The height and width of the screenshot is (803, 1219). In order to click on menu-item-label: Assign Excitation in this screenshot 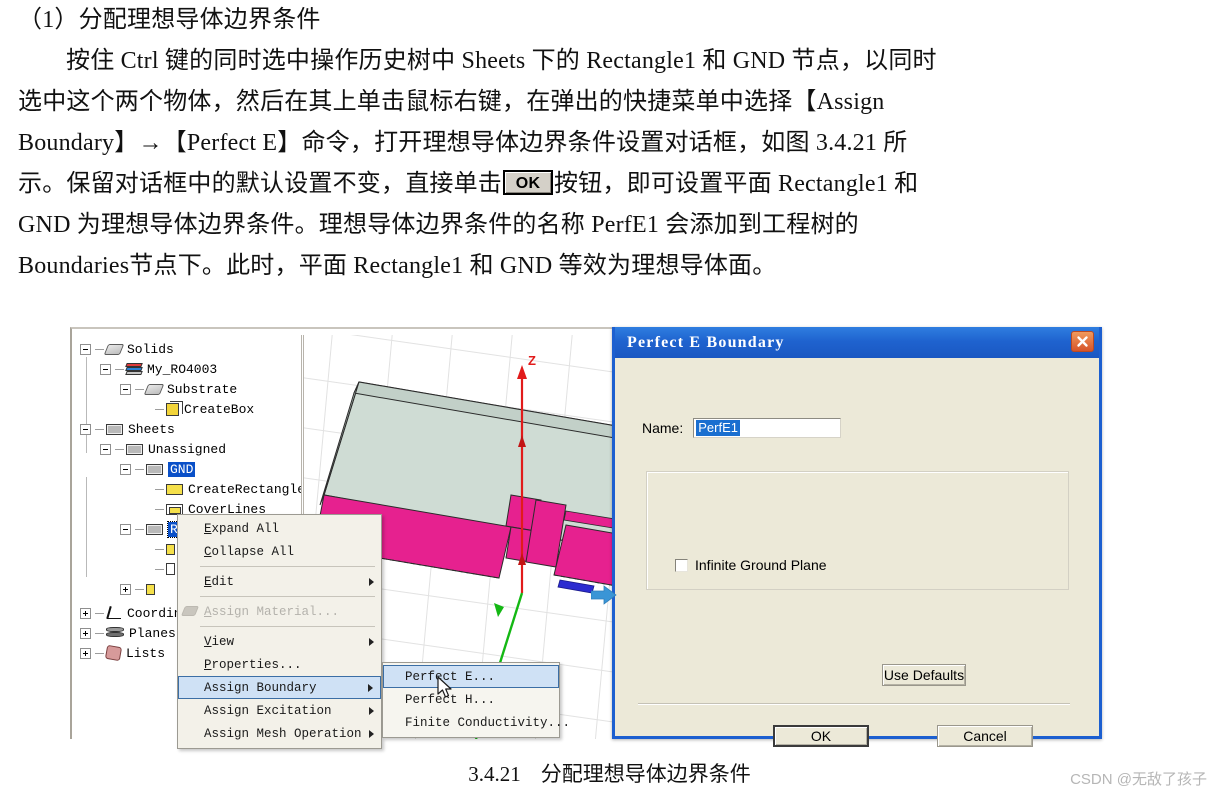, I will do `click(268, 710)`.